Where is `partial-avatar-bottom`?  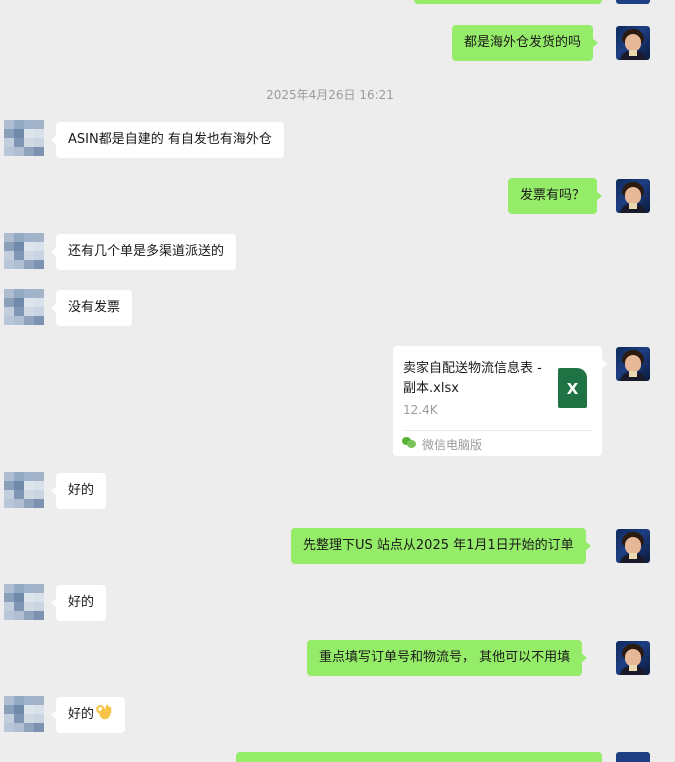
partial-avatar-bottom is located at coordinates (633, 757).